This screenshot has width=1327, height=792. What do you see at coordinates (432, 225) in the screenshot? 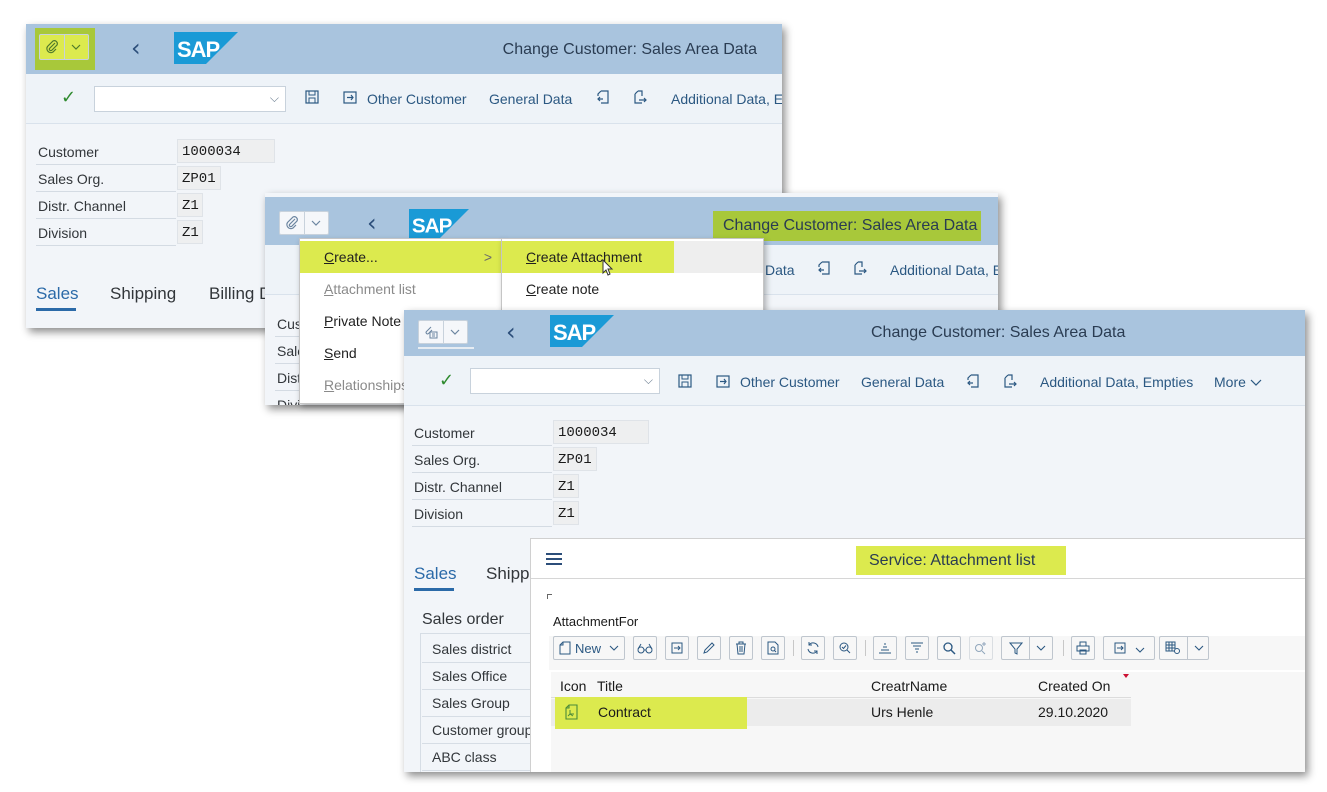
I see `svg-text: SAP` at bounding box center [432, 225].